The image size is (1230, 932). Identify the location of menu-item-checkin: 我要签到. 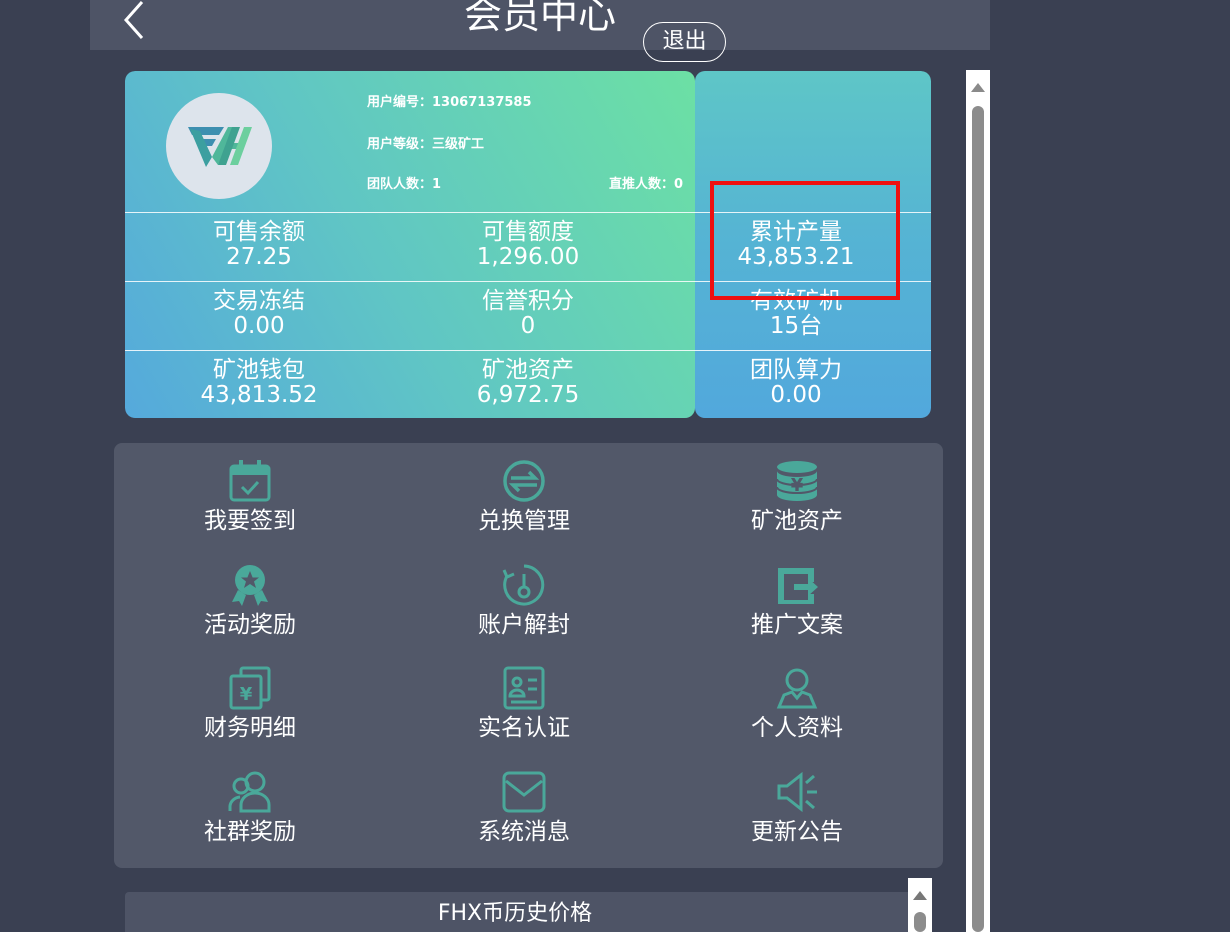
(250, 503).